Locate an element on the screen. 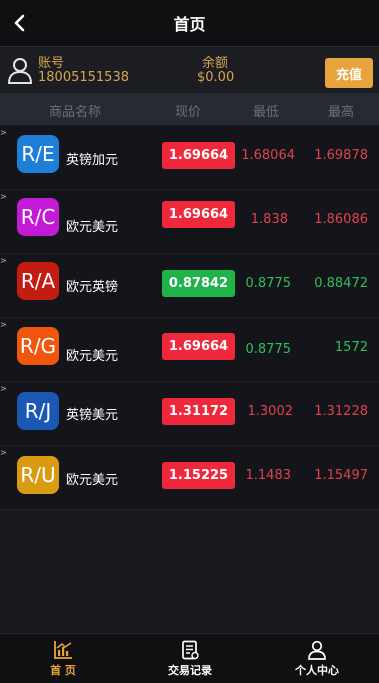 Image resolution: width=379 pixels, height=683 pixels. table-row: > R/U 欧元美元 1.15225 1.1483 1.15497 is located at coordinates (189, 478).